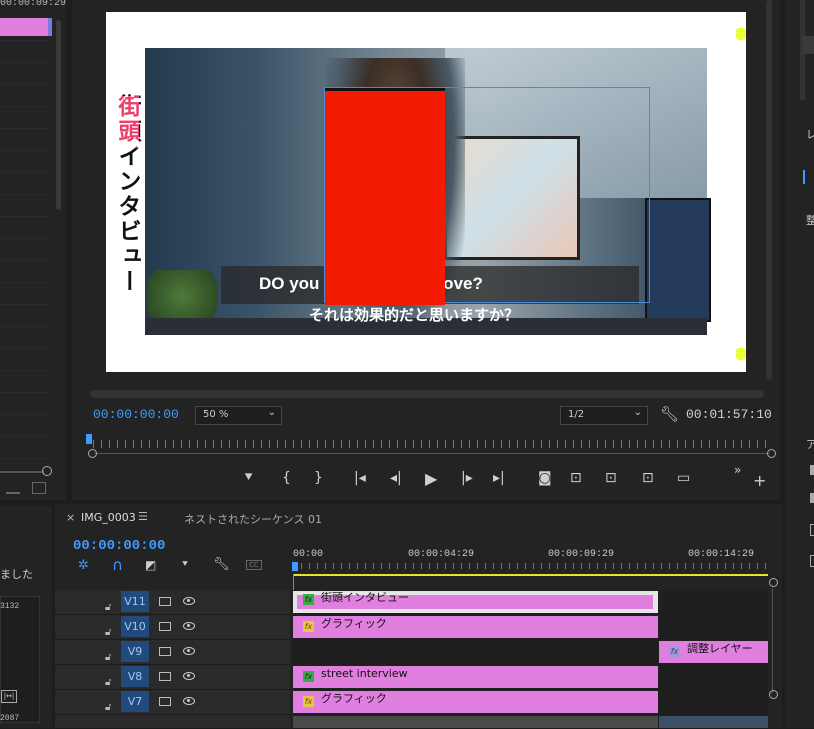  What do you see at coordinates (248, 478) in the screenshot?
I see `add-marker-icon: ⯆` at bounding box center [248, 478].